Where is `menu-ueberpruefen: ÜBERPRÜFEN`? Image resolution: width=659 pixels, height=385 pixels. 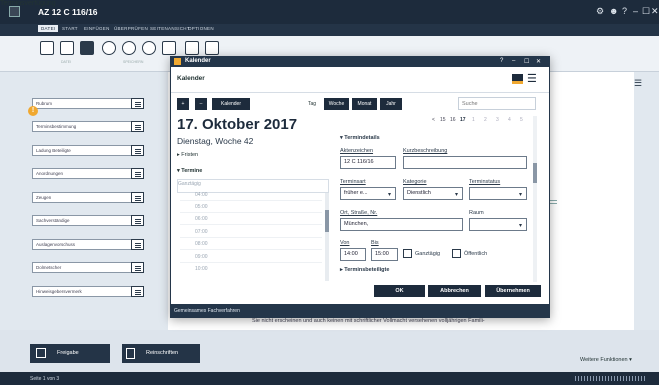
menu-ueberpruefen: ÜBERPRÜFEN is located at coordinates (131, 28).